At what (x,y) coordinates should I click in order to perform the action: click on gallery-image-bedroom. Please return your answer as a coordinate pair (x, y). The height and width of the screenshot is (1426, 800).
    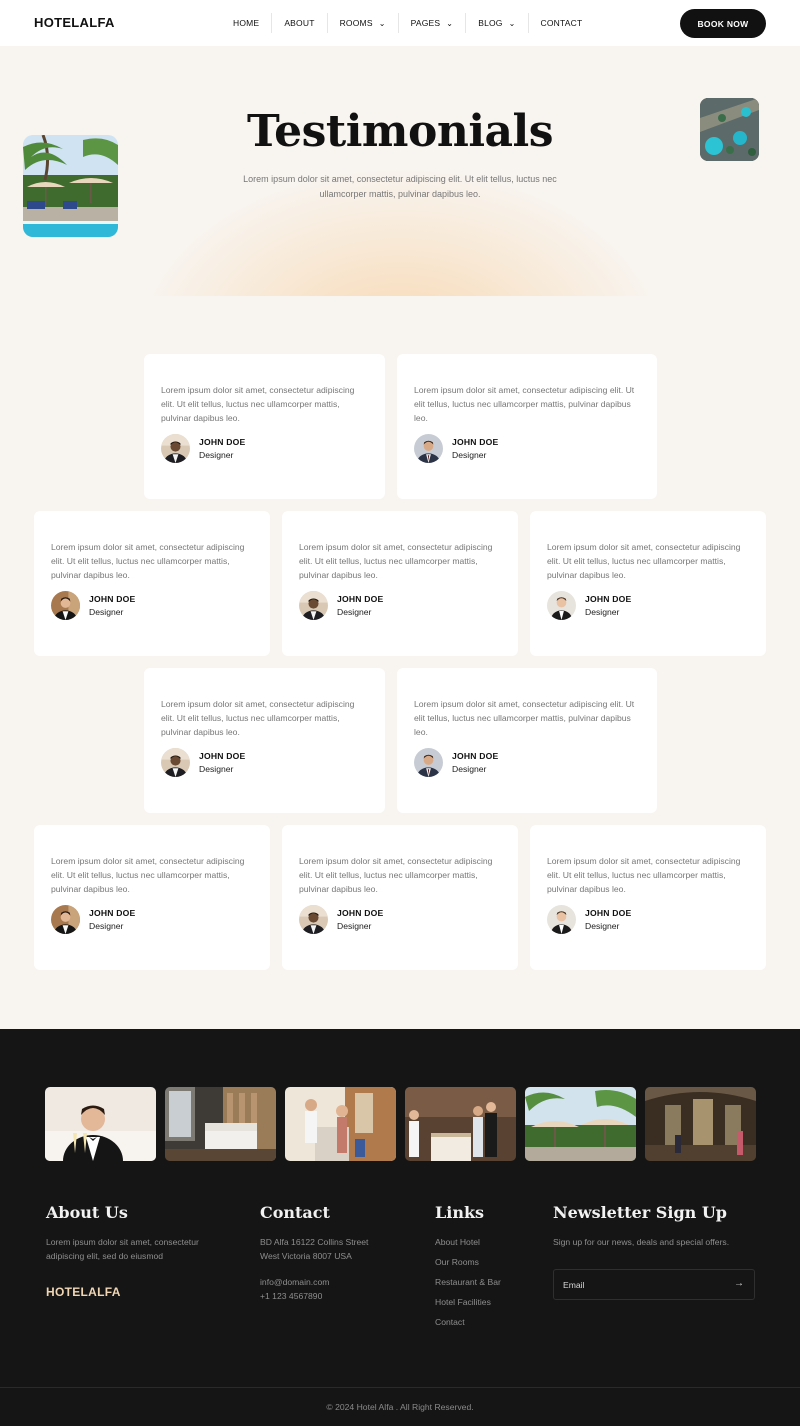
    Looking at the image, I should click on (220, 1124).